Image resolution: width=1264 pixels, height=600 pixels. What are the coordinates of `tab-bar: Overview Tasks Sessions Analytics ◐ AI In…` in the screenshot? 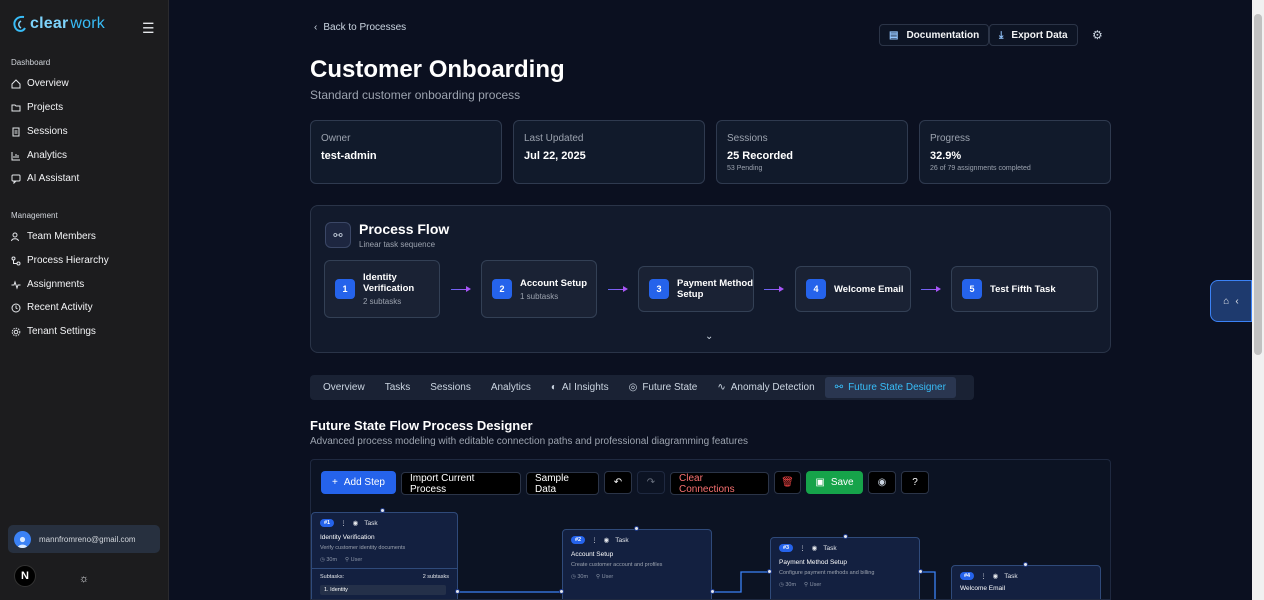 It's located at (642, 387).